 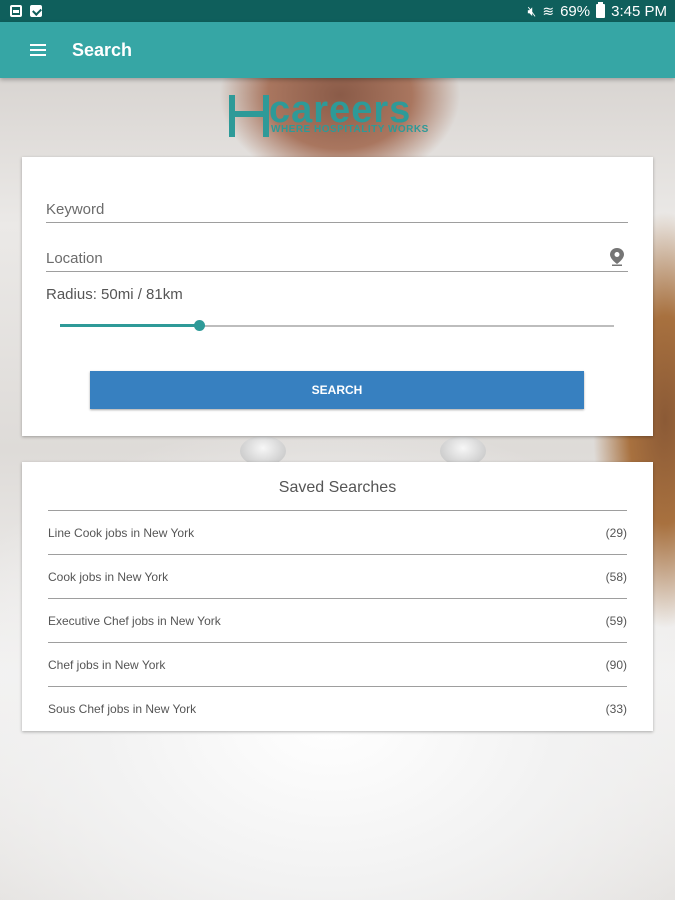 What do you see at coordinates (616, 664) in the screenshot?
I see `saved-search-count: (90)` at bounding box center [616, 664].